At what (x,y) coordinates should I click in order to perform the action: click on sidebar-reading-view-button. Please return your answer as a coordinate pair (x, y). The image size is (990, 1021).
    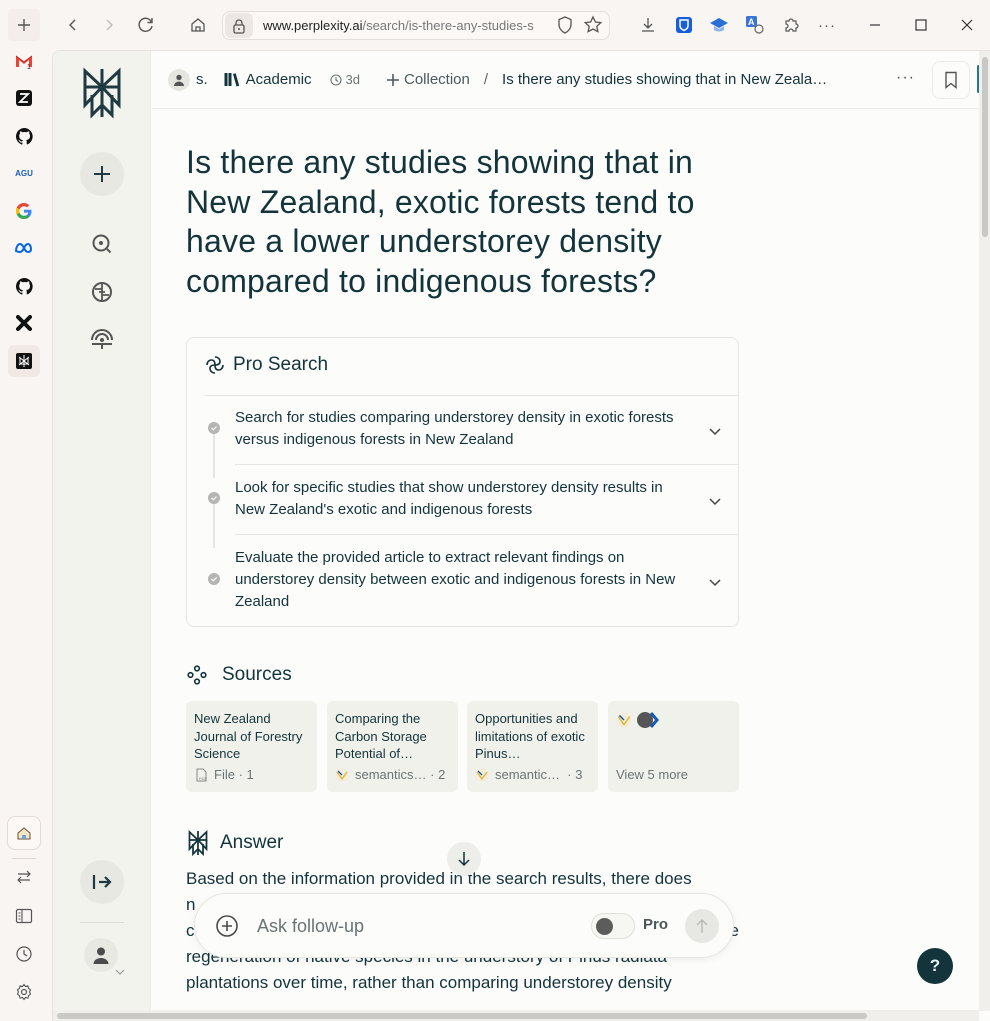
    Looking at the image, I should click on (24, 916).